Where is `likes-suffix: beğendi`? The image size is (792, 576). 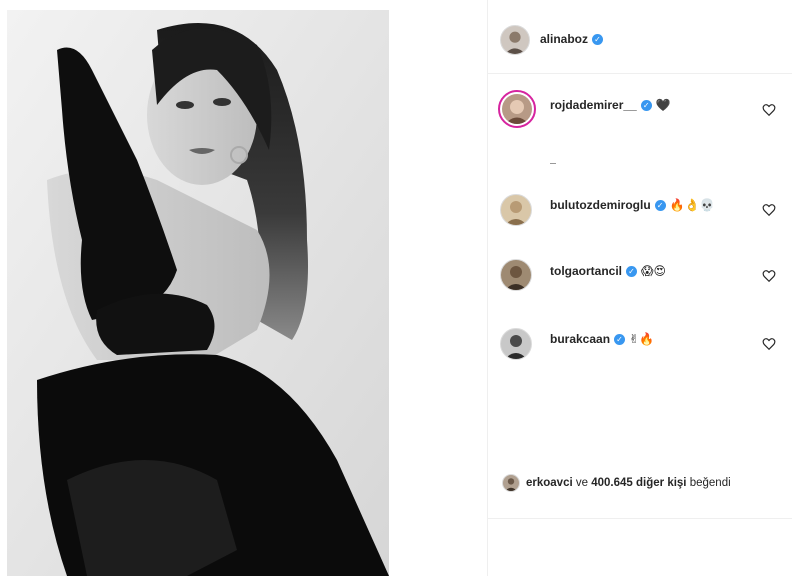
likes-suffix: beğendi is located at coordinates (710, 483).